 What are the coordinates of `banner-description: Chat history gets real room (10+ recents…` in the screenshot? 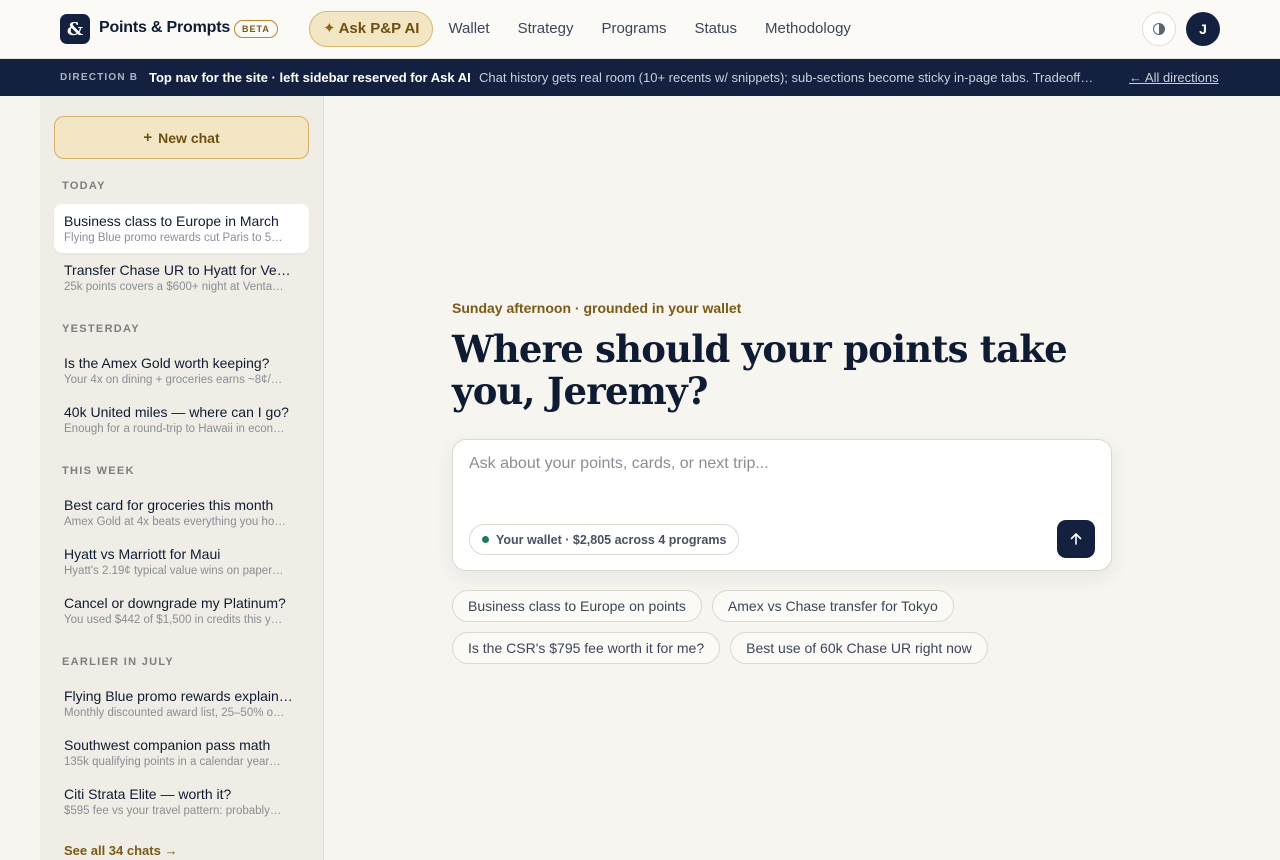 It's located at (786, 77).